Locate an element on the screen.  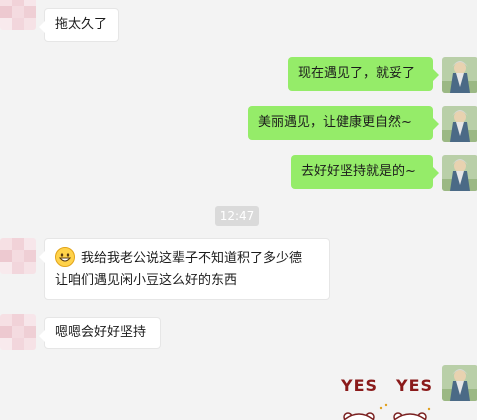
message-text: 拖太久了 is located at coordinates (81, 25).